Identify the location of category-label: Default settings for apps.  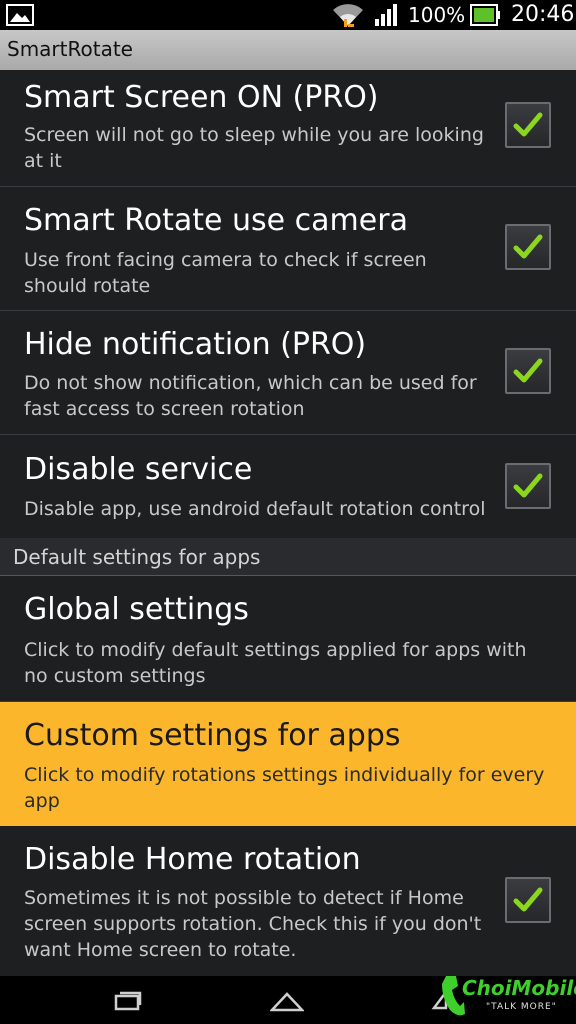
(137, 557).